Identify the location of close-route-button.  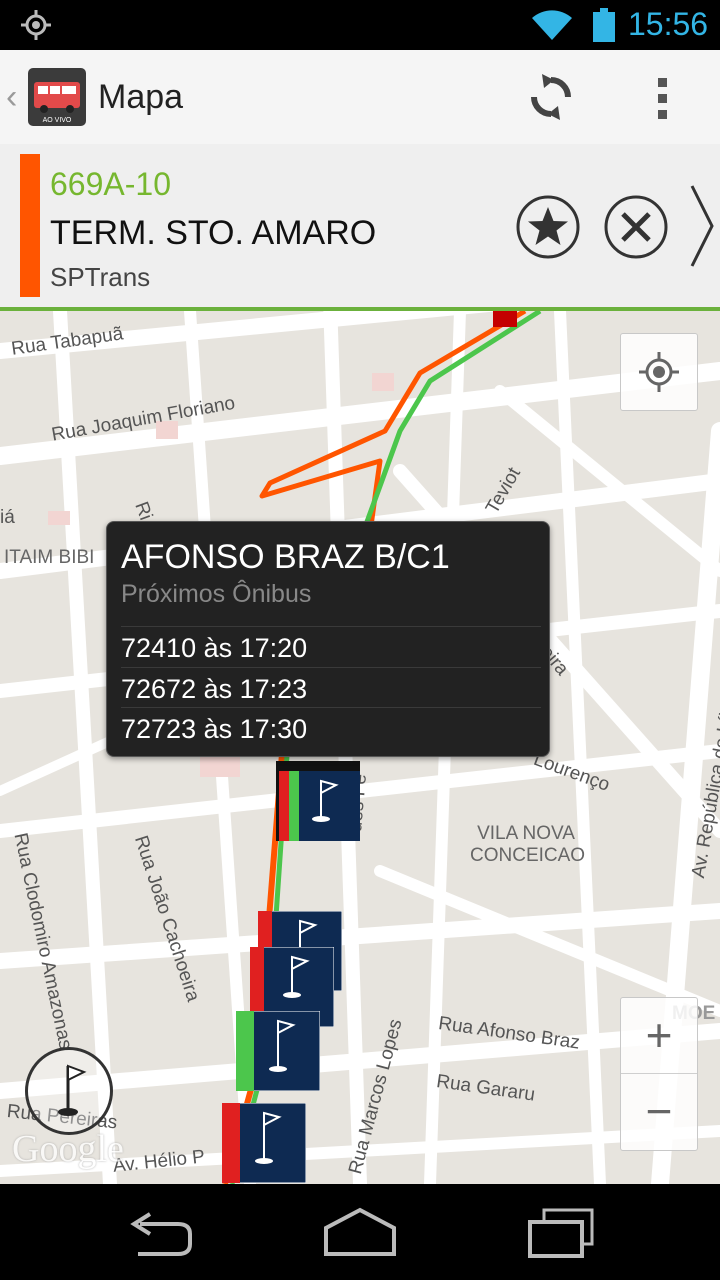
(636, 227).